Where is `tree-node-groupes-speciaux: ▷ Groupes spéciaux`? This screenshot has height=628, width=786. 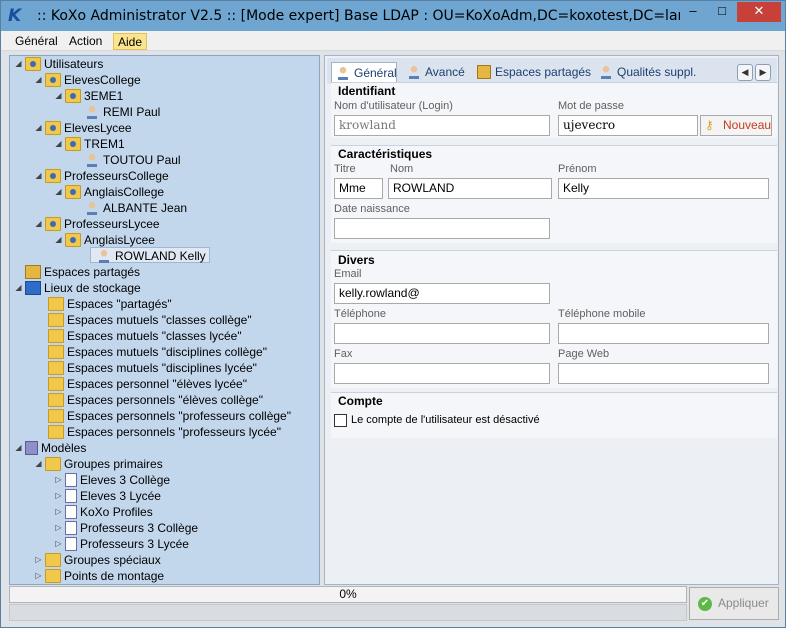
tree-node-groupes-speciaux: ▷ Groupes spéciaux is located at coordinates (97, 560).